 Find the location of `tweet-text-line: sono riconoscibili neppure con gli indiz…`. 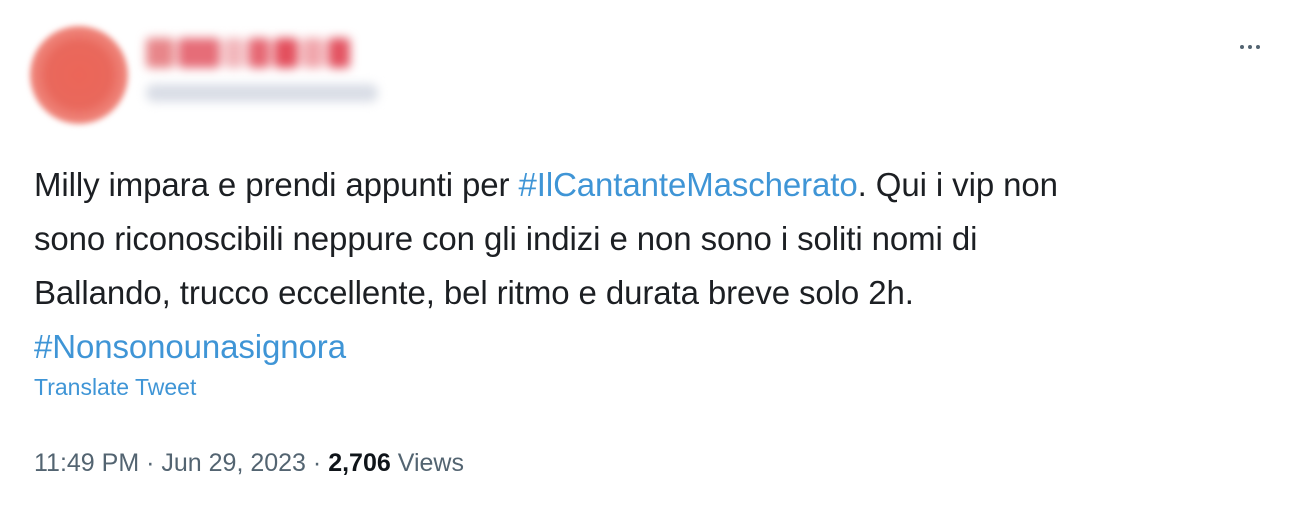

tweet-text-line: sono riconoscibili neppure con gli indiz… is located at coordinates (506, 238).